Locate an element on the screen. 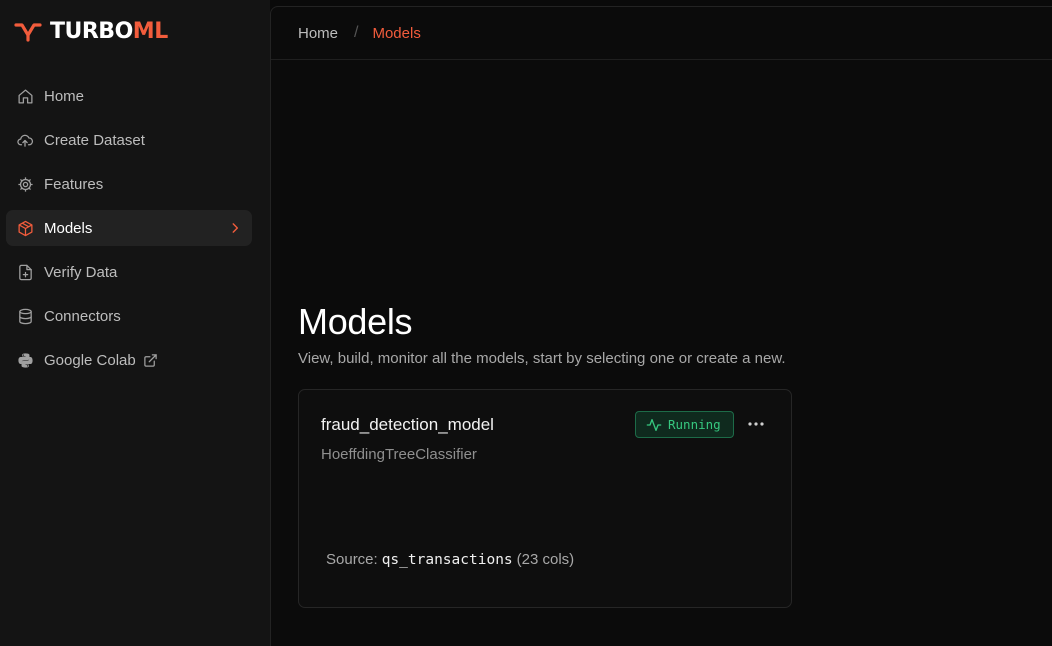  sidebar-item-google-colab: Google Colab is located at coordinates (129, 360).